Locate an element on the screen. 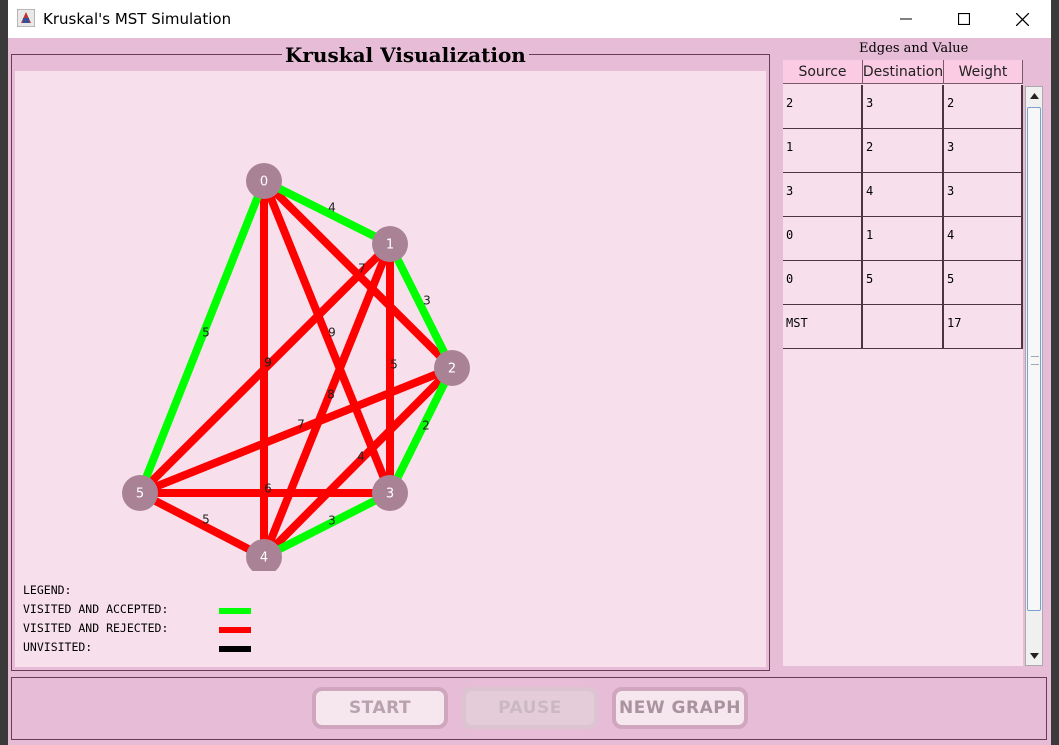 Image resolution: width=1059 pixels, height=745 pixels. table-row: 1 2 3 is located at coordinates (903, 151).